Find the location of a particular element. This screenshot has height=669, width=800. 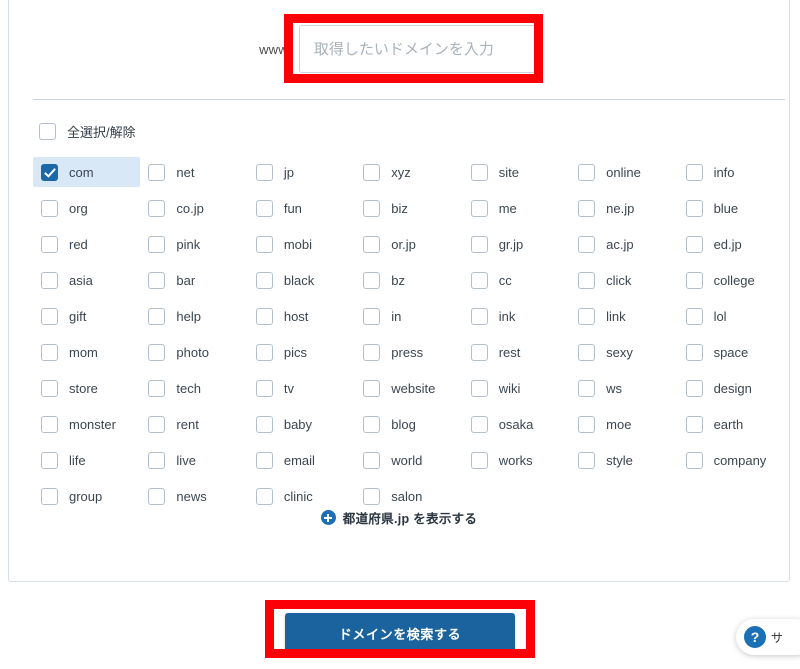

tld-item-earth: earth is located at coordinates (731, 424).